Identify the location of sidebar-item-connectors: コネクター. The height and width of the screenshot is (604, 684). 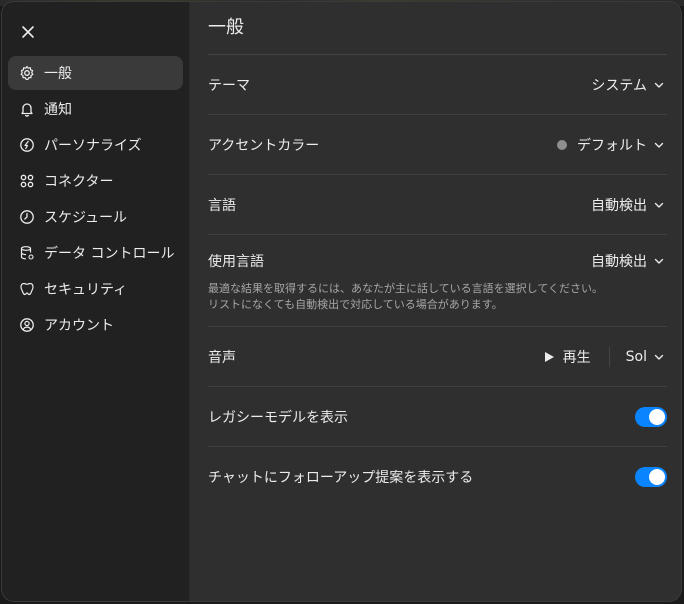
(95, 181).